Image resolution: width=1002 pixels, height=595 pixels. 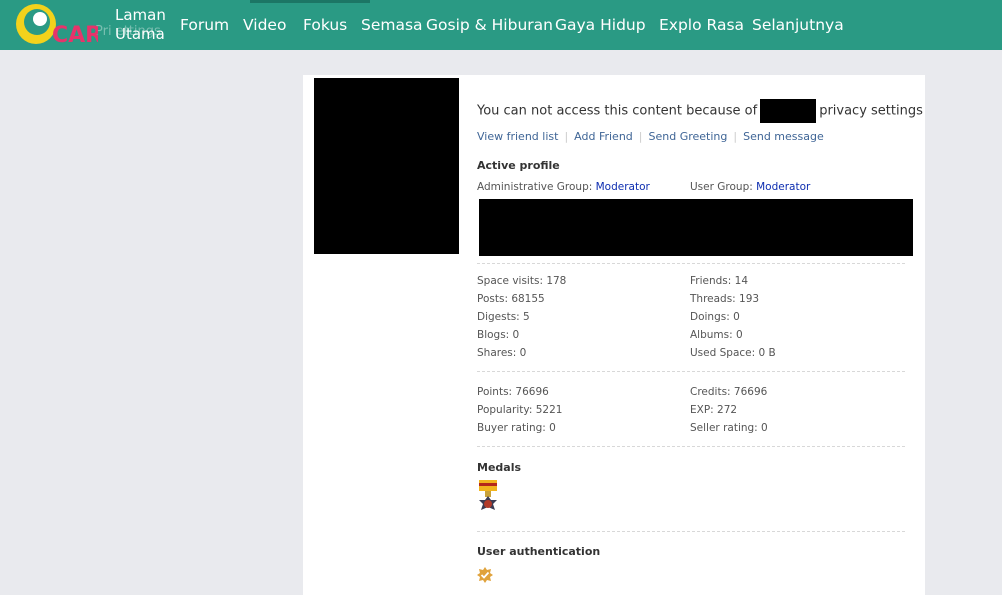 What do you see at coordinates (145, 25) in the screenshot?
I see `nav-home-link: Laman Utama` at bounding box center [145, 25].